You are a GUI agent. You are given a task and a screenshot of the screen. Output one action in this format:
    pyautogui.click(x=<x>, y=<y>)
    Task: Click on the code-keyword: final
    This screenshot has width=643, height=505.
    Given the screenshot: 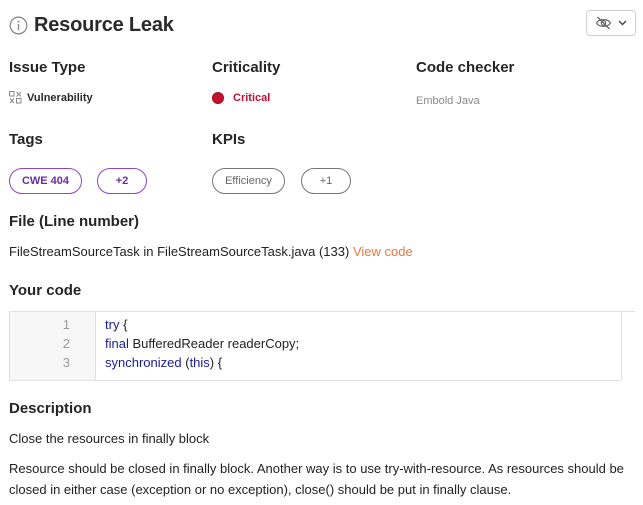 What is the action you would take?
    pyautogui.click(x=117, y=343)
    